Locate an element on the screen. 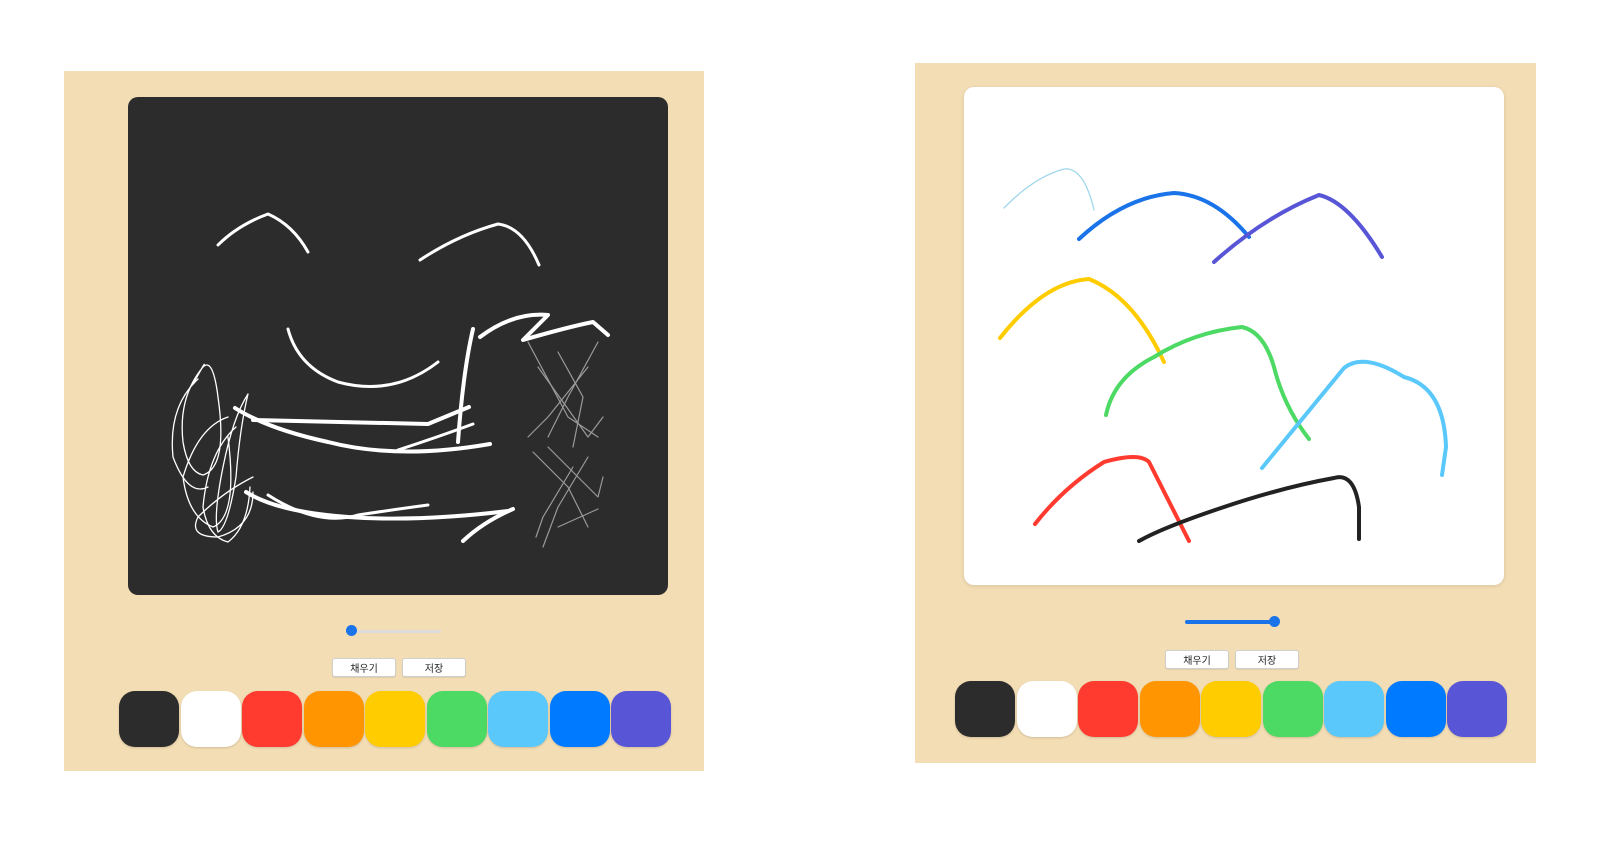  slider-track is located at coordinates (393, 631).